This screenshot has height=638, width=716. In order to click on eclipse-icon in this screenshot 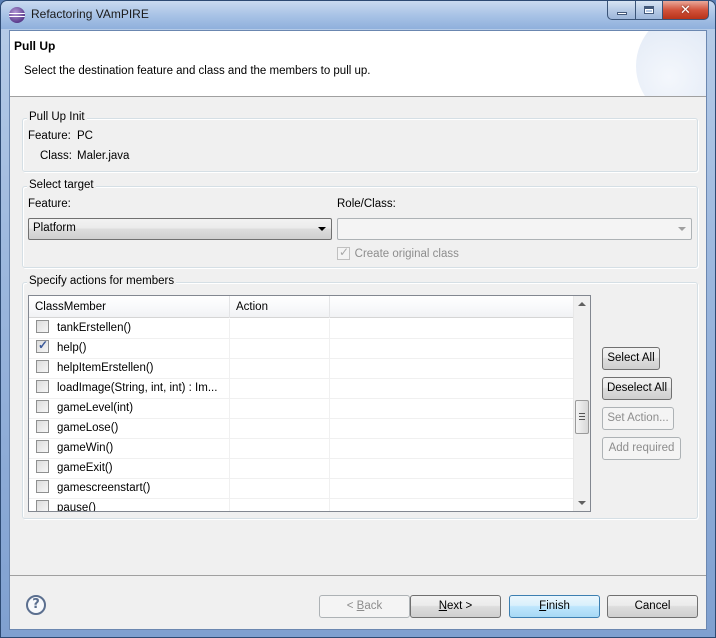, I will do `click(17, 15)`.